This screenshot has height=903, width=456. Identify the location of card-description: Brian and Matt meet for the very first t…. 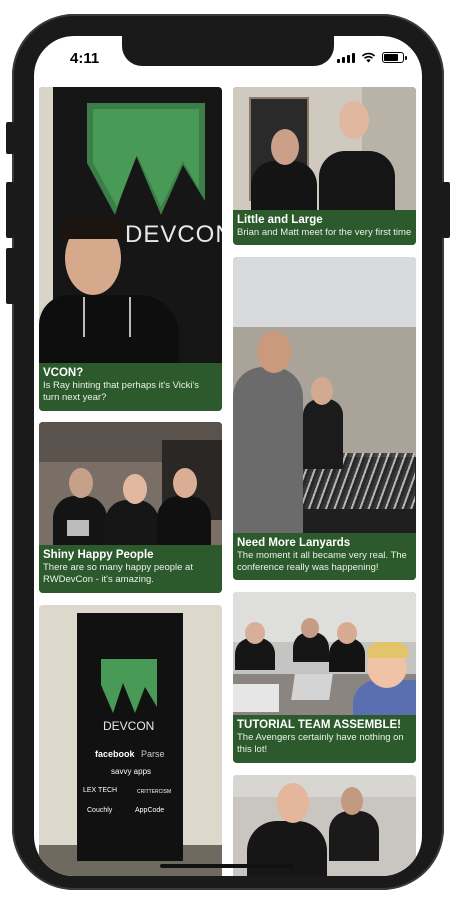
(324, 232).